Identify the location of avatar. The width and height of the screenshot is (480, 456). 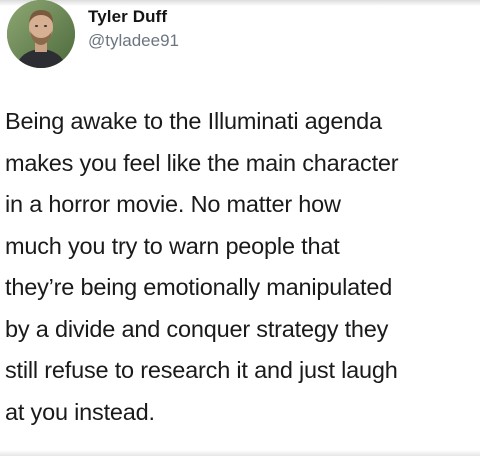
(41, 34).